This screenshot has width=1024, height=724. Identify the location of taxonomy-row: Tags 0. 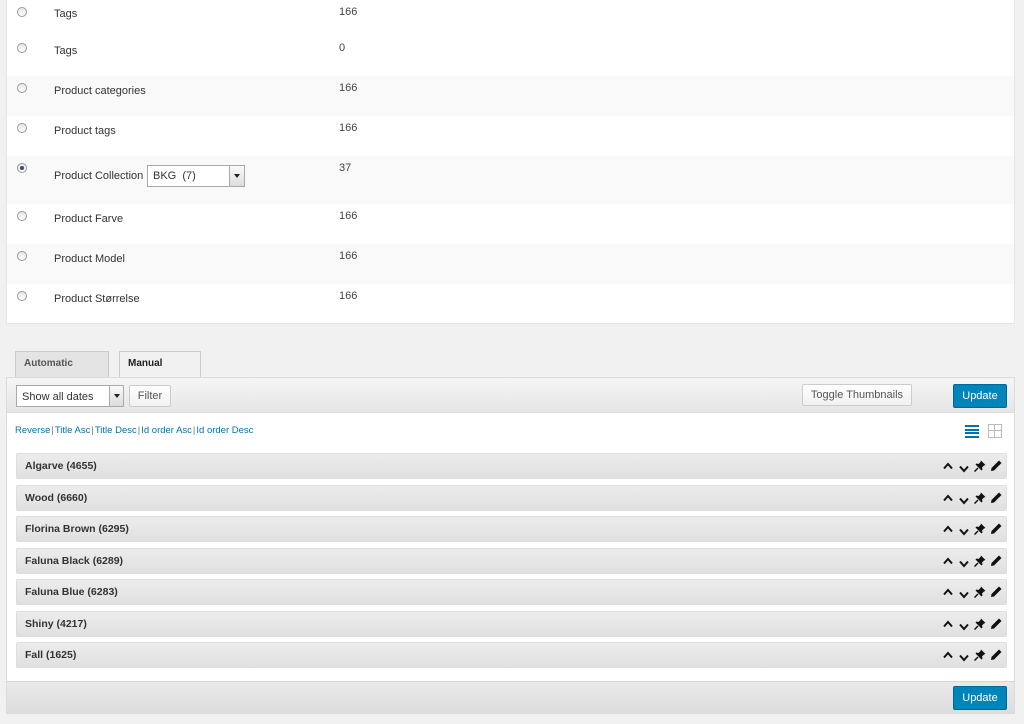
(510, 56).